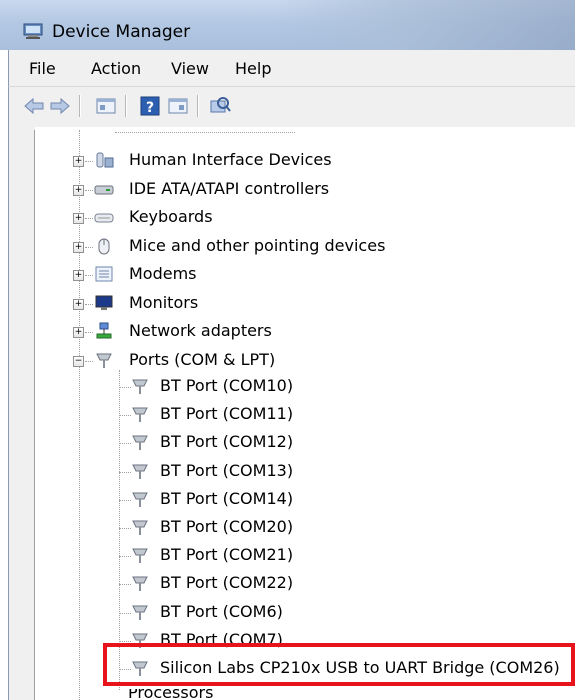 This screenshot has width=575, height=700. I want to click on back-icon, so click(34, 106).